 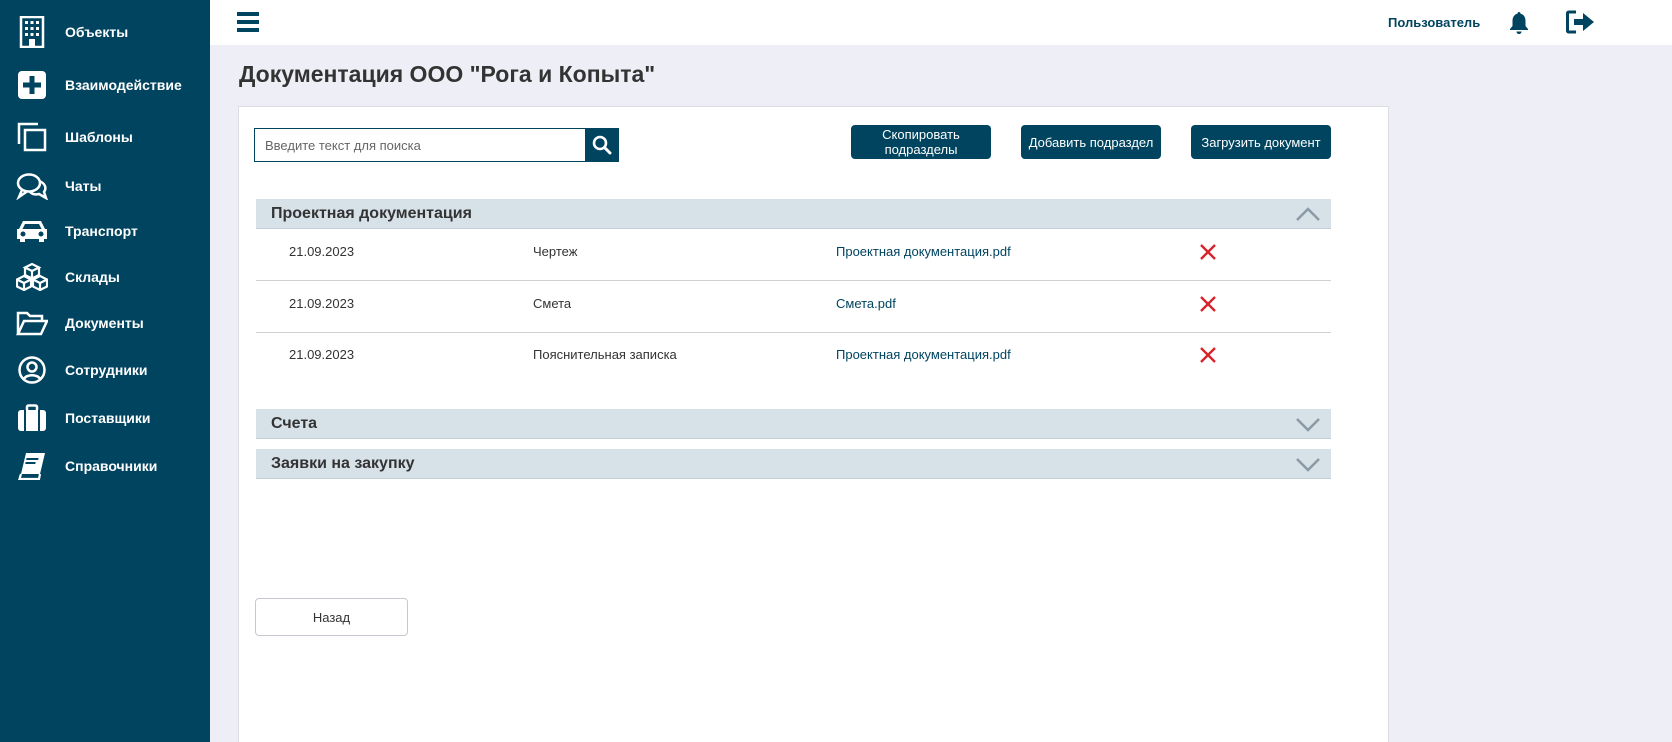 What do you see at coordinates (32, 277) in the screenshot?
I see `boxes-icon` at bounding box center [32, 277].